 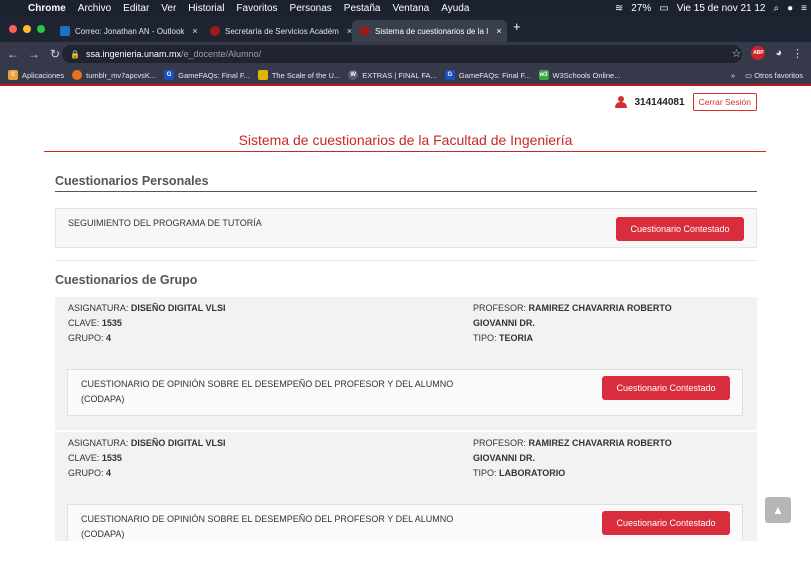 What do you see at coordinates (517, 26) in the screenshot?
I see `new-tab-icon: +` at bounding box center [517, 26].